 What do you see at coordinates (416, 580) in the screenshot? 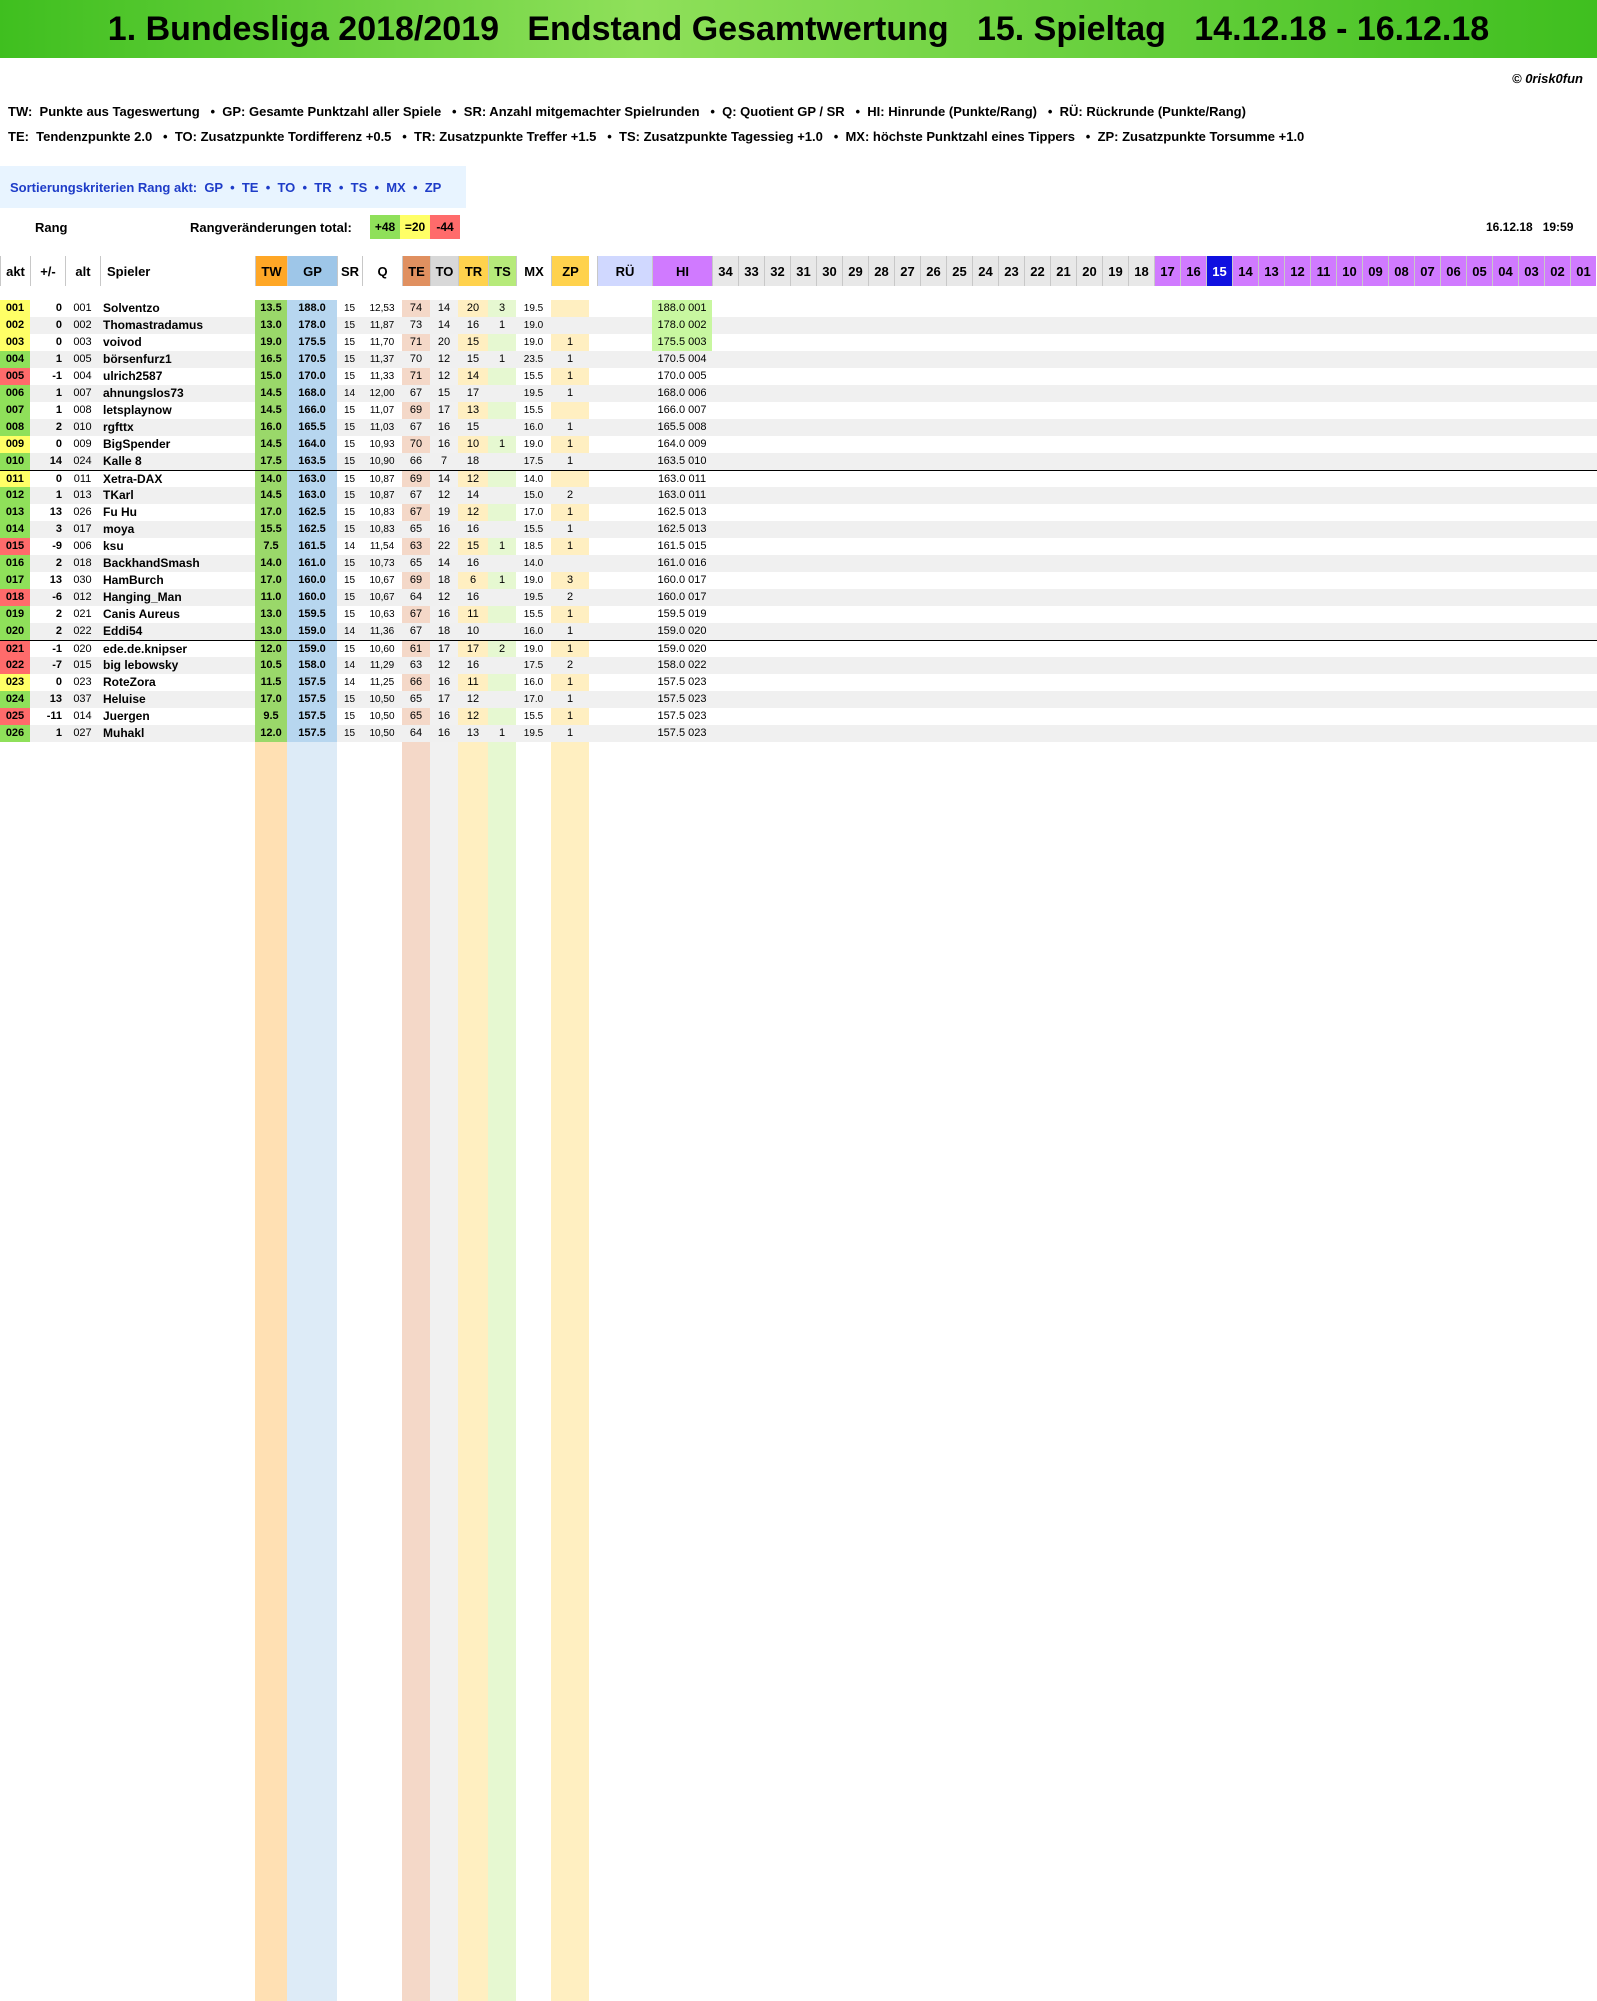
I see `cell-te: 69` at bounding box center [416, 580].